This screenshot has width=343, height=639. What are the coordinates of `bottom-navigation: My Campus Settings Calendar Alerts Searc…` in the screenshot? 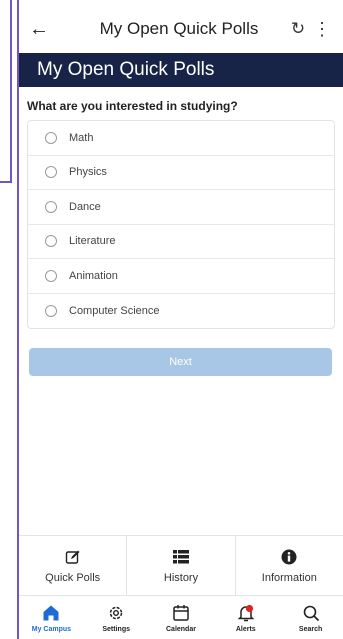 It's located at (181, 617).